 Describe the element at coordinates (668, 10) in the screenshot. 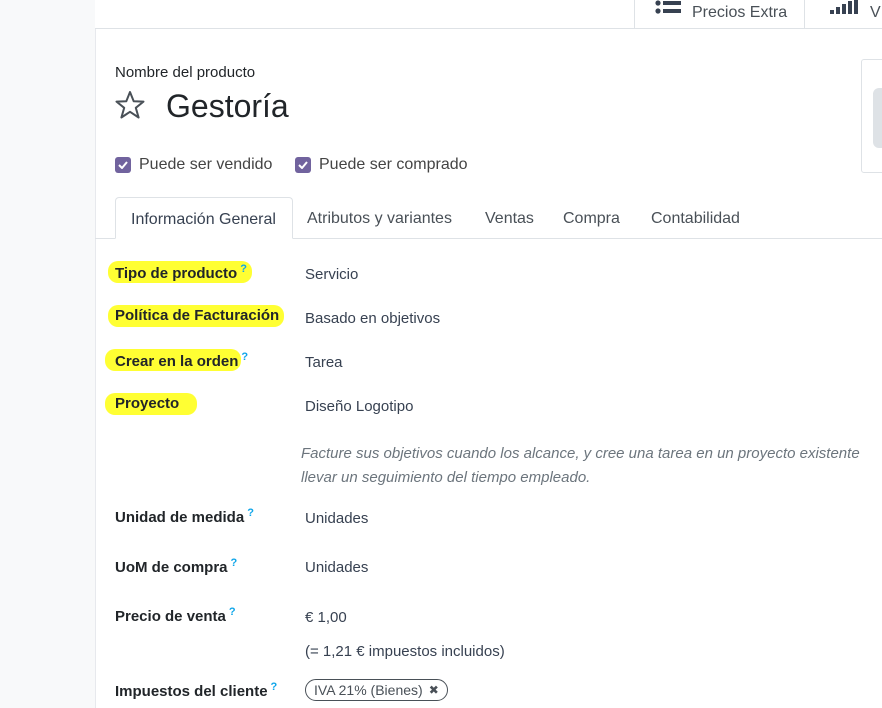

I see `list-icon` at that location.